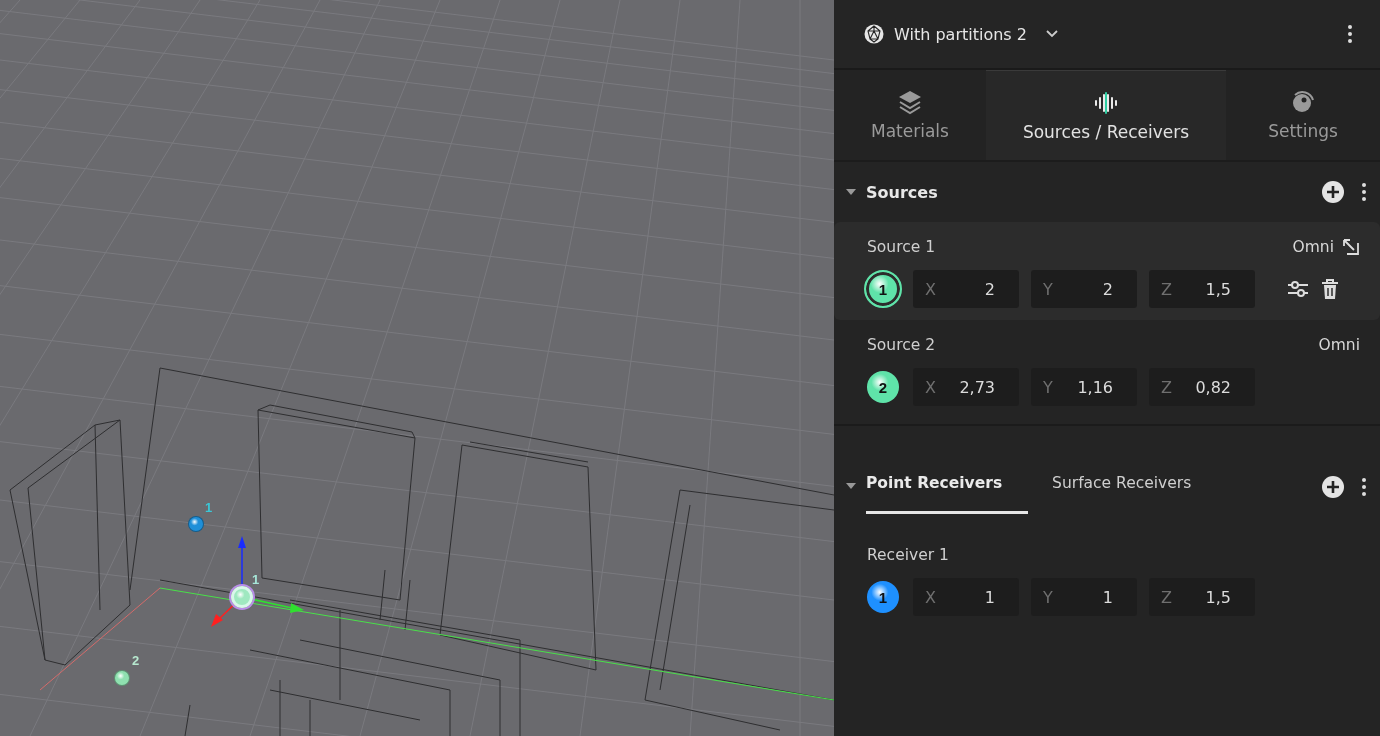 This screenshot has width=1380, height=736. I want to click on item-name: Source 1, so click(901, 247).